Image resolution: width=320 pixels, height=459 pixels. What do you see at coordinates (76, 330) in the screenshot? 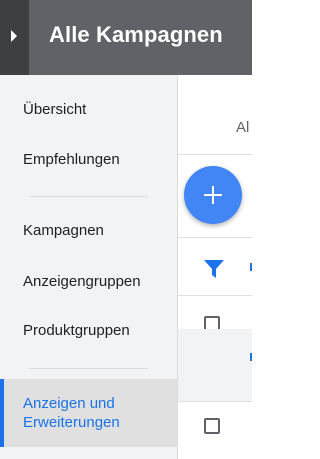
I see `sidebar-item-produktgruppen: Produktgruppen` at bounding box center [76, 330].